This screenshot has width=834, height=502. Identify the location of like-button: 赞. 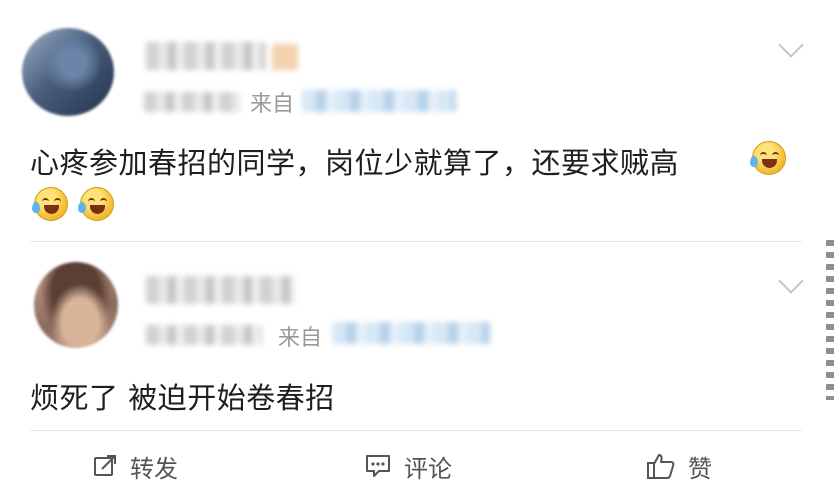
(679, 466).